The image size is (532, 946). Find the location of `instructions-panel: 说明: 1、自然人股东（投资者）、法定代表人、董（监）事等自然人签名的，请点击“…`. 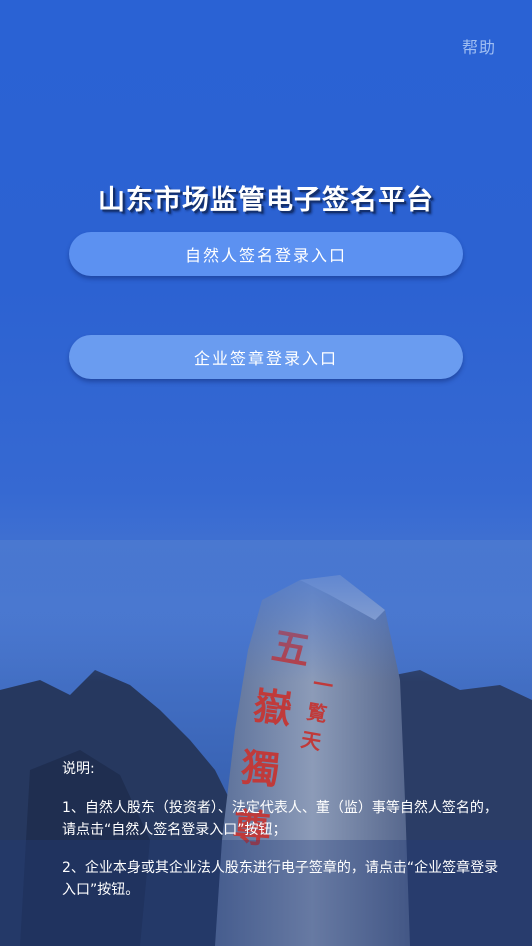

instructions-panel: 说明: 1、自然人股东（投资者）、法定代表人、董（监）事等自然人签名的，请点击“… is located at coordinates (282, 829).